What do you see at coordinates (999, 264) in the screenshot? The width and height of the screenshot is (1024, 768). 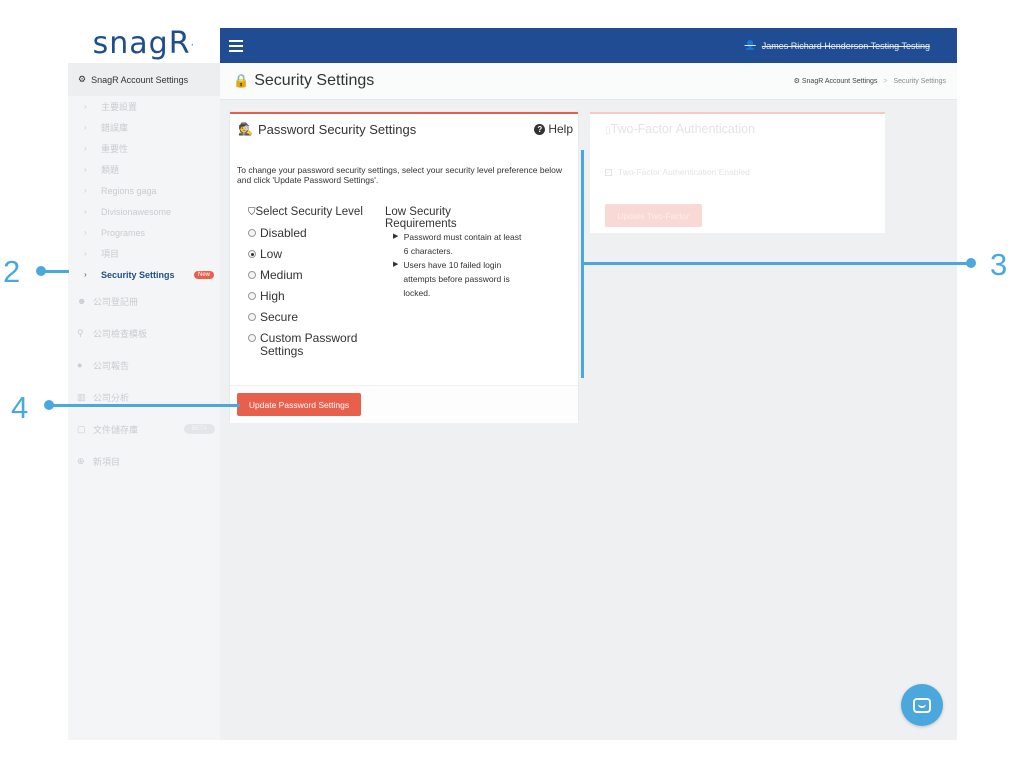 I see `annotation-3-number: 3` at bounding box center [999, 264].